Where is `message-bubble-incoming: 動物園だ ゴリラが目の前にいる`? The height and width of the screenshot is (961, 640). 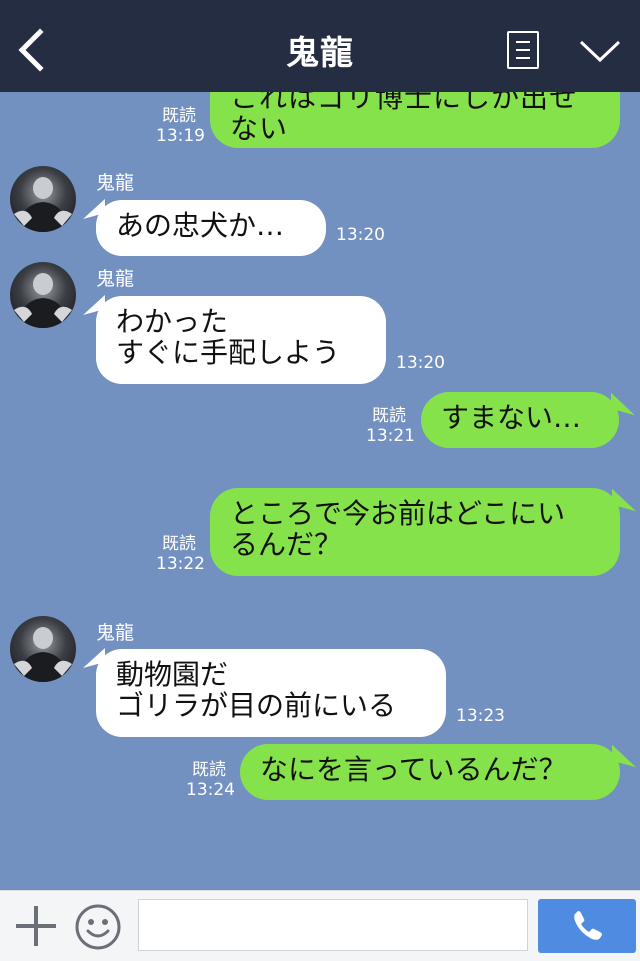
message-bubble-incoming: 動物園だ ゴリラが目の前にいる is located at coordinates (271, 693).